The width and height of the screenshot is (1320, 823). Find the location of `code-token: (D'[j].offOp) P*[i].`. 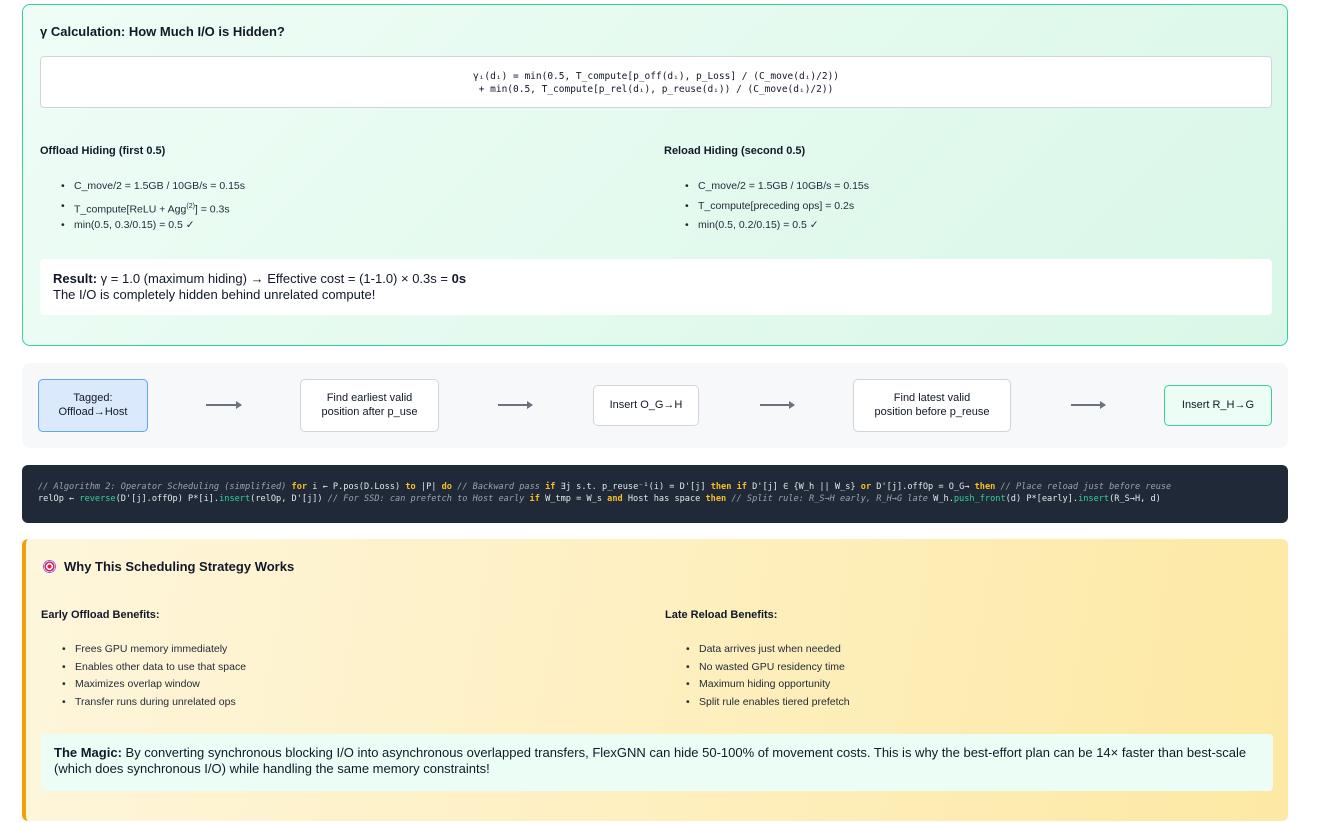

code-token: (D'[j].offOp) P*[i]. is located at coordinates (167, 499).